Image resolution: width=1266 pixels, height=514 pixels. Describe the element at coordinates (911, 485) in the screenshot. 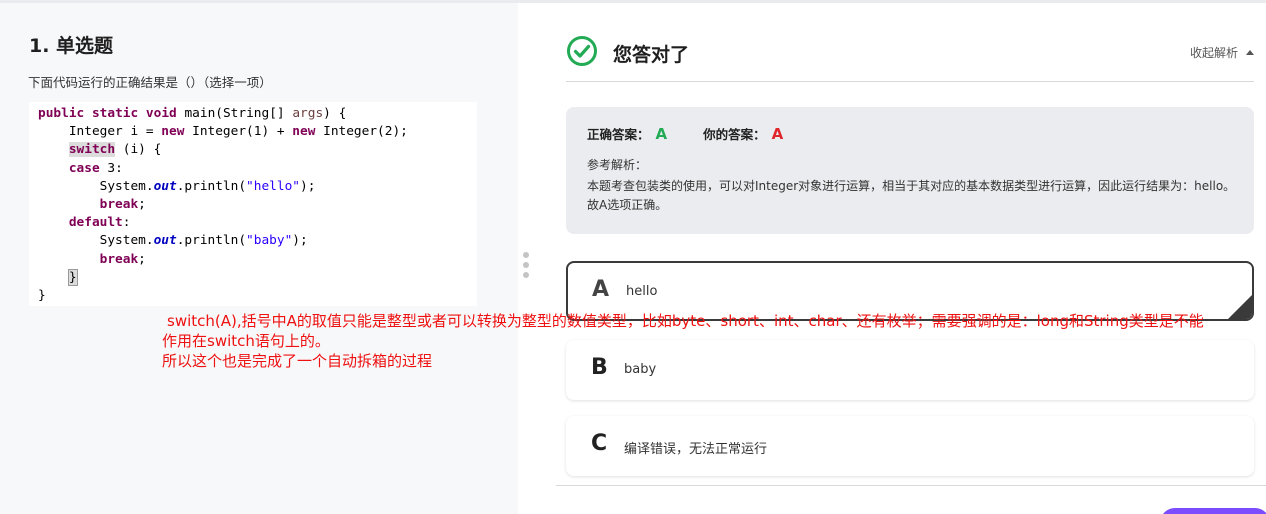

I see `bottom-divider` at that location.